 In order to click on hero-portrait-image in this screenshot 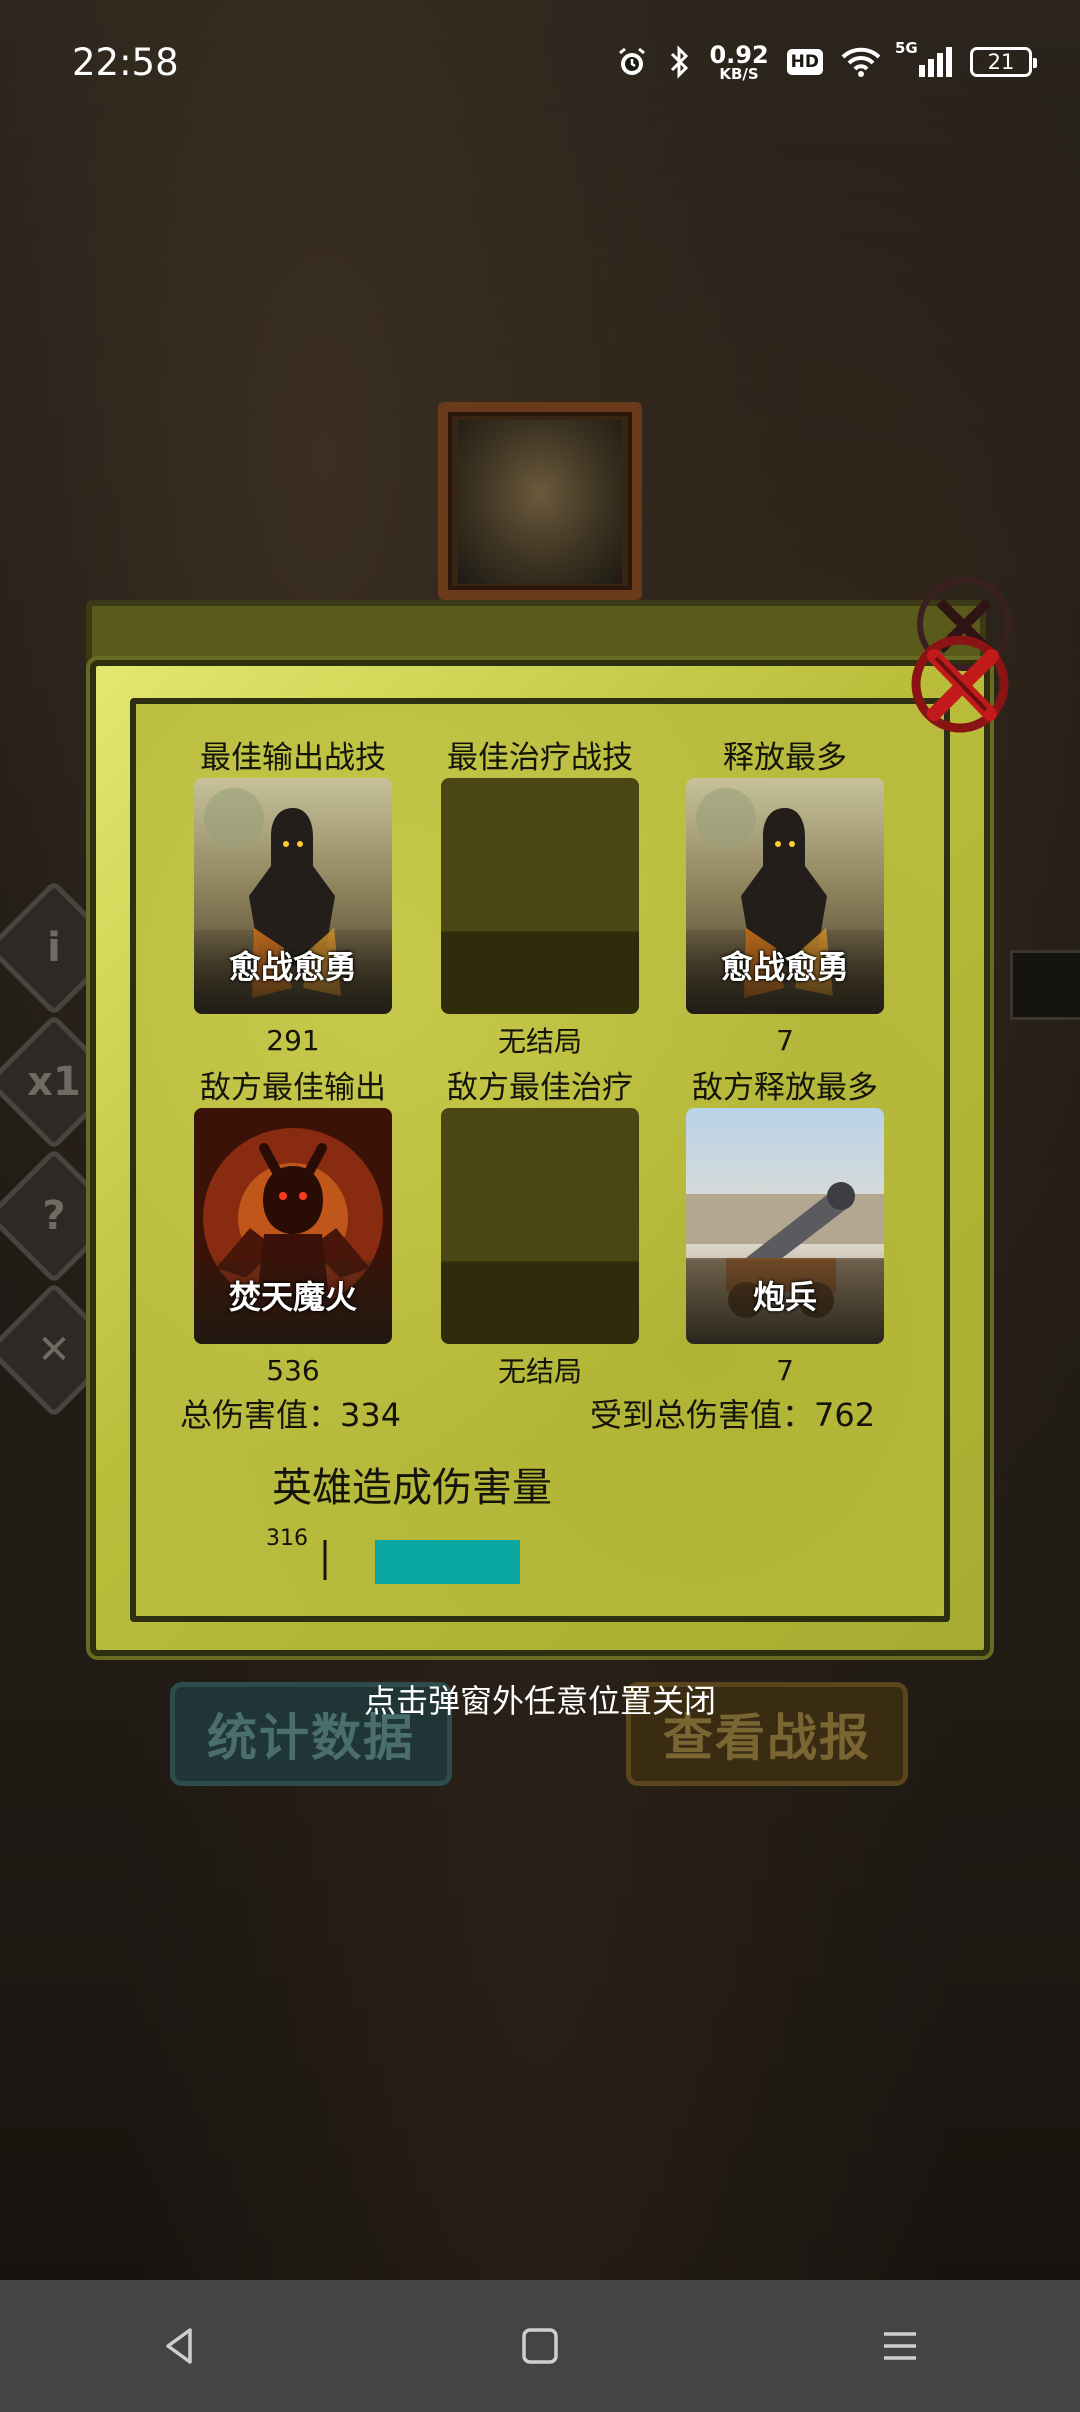, I will do `click(540, 502)`.